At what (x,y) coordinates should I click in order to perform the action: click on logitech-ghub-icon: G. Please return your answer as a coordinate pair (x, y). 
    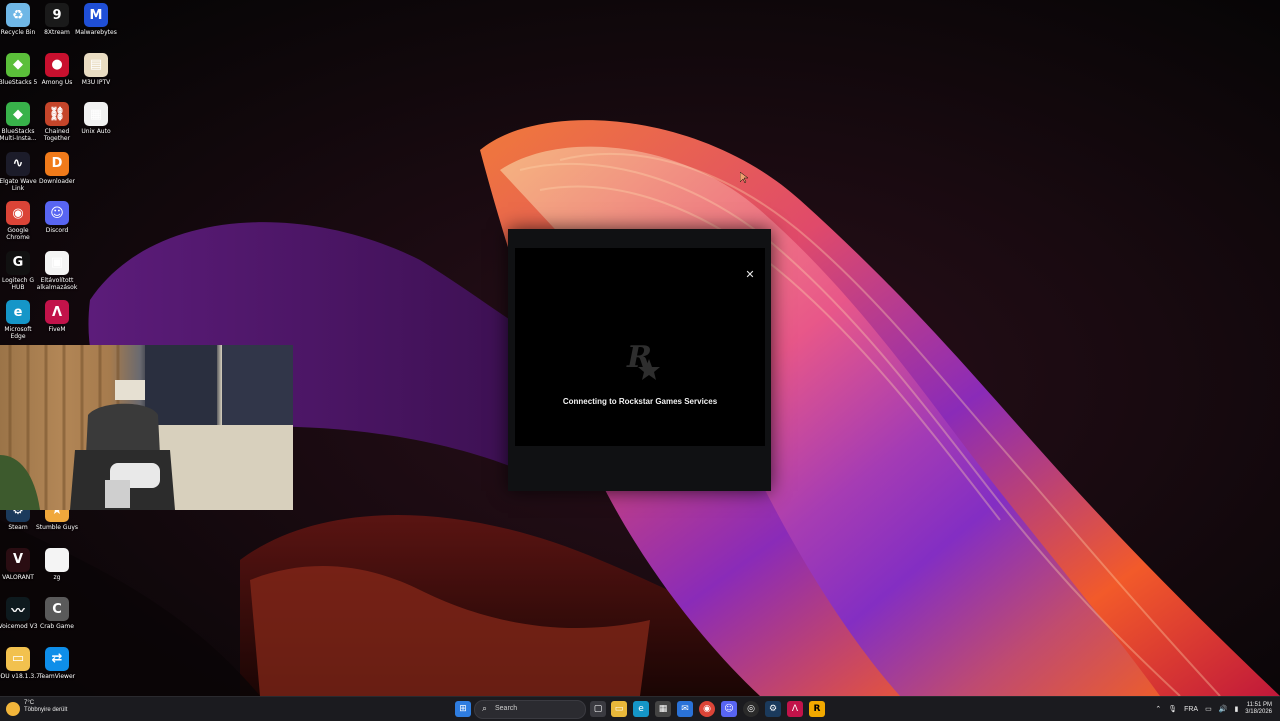
    Looking at the image, I should click on (18, 262).